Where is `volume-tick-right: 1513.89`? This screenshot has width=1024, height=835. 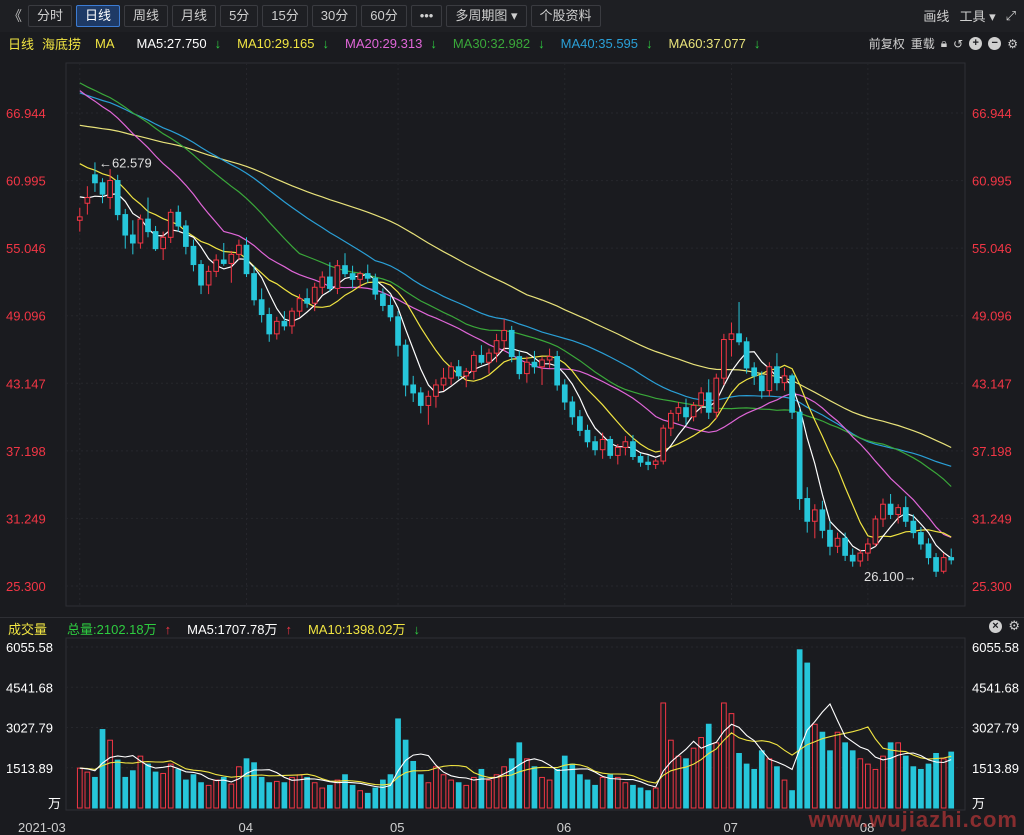 volume-tick-right: 1513.89 is located at coordinates (995, 768).